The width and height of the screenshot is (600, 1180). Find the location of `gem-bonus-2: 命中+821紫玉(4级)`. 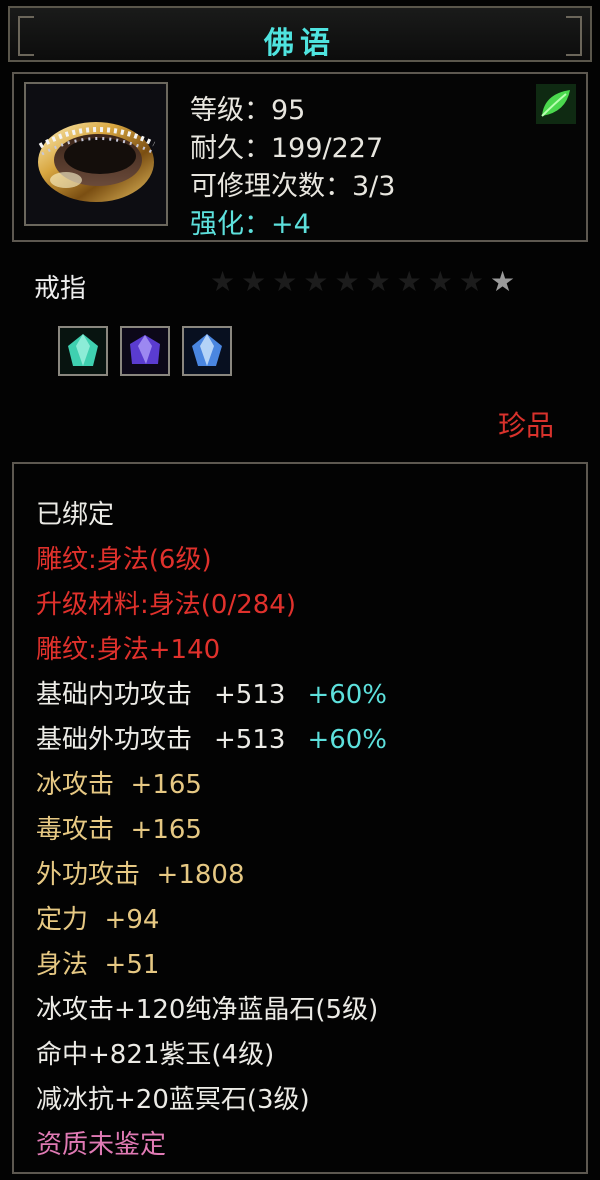

gem-bonus-2: 命中+821紫玉(4级) is located at coordinates (155, 1055).